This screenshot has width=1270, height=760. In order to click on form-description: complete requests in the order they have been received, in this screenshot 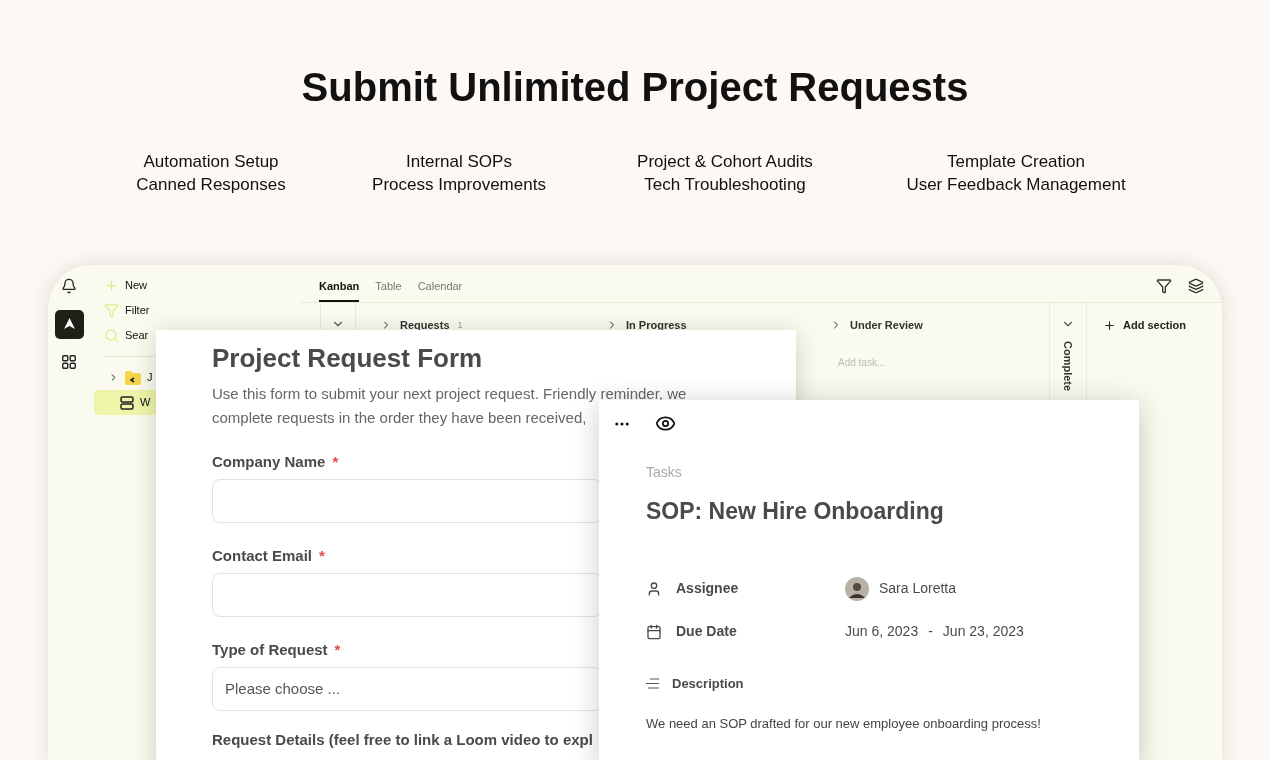, I will do `click(399, 418)`.